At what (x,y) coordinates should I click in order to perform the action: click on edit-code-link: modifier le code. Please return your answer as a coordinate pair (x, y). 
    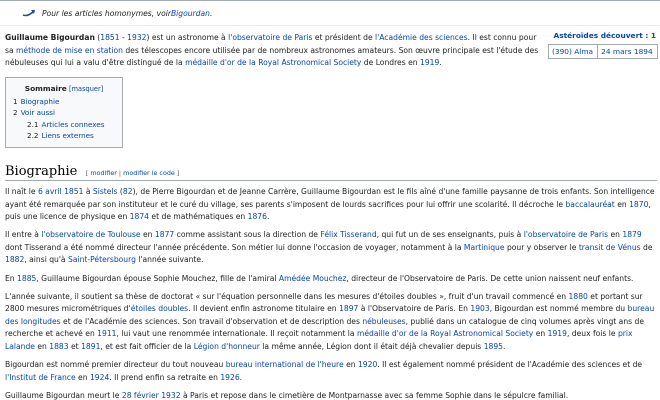
    Looking at the image, I should click on (149, 173).